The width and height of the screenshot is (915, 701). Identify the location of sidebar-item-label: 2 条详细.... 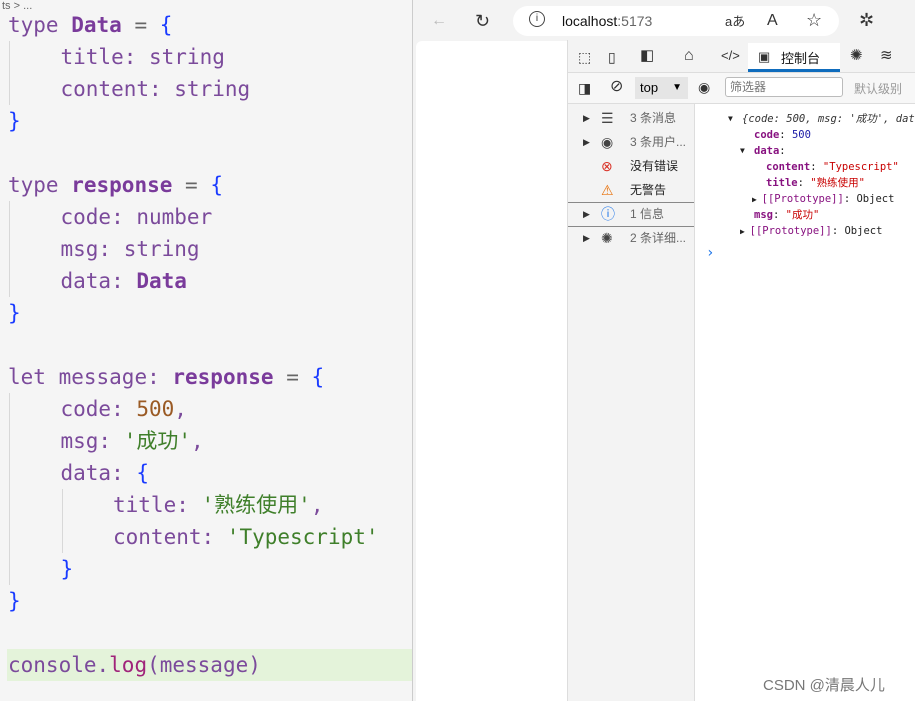
(658, 238).